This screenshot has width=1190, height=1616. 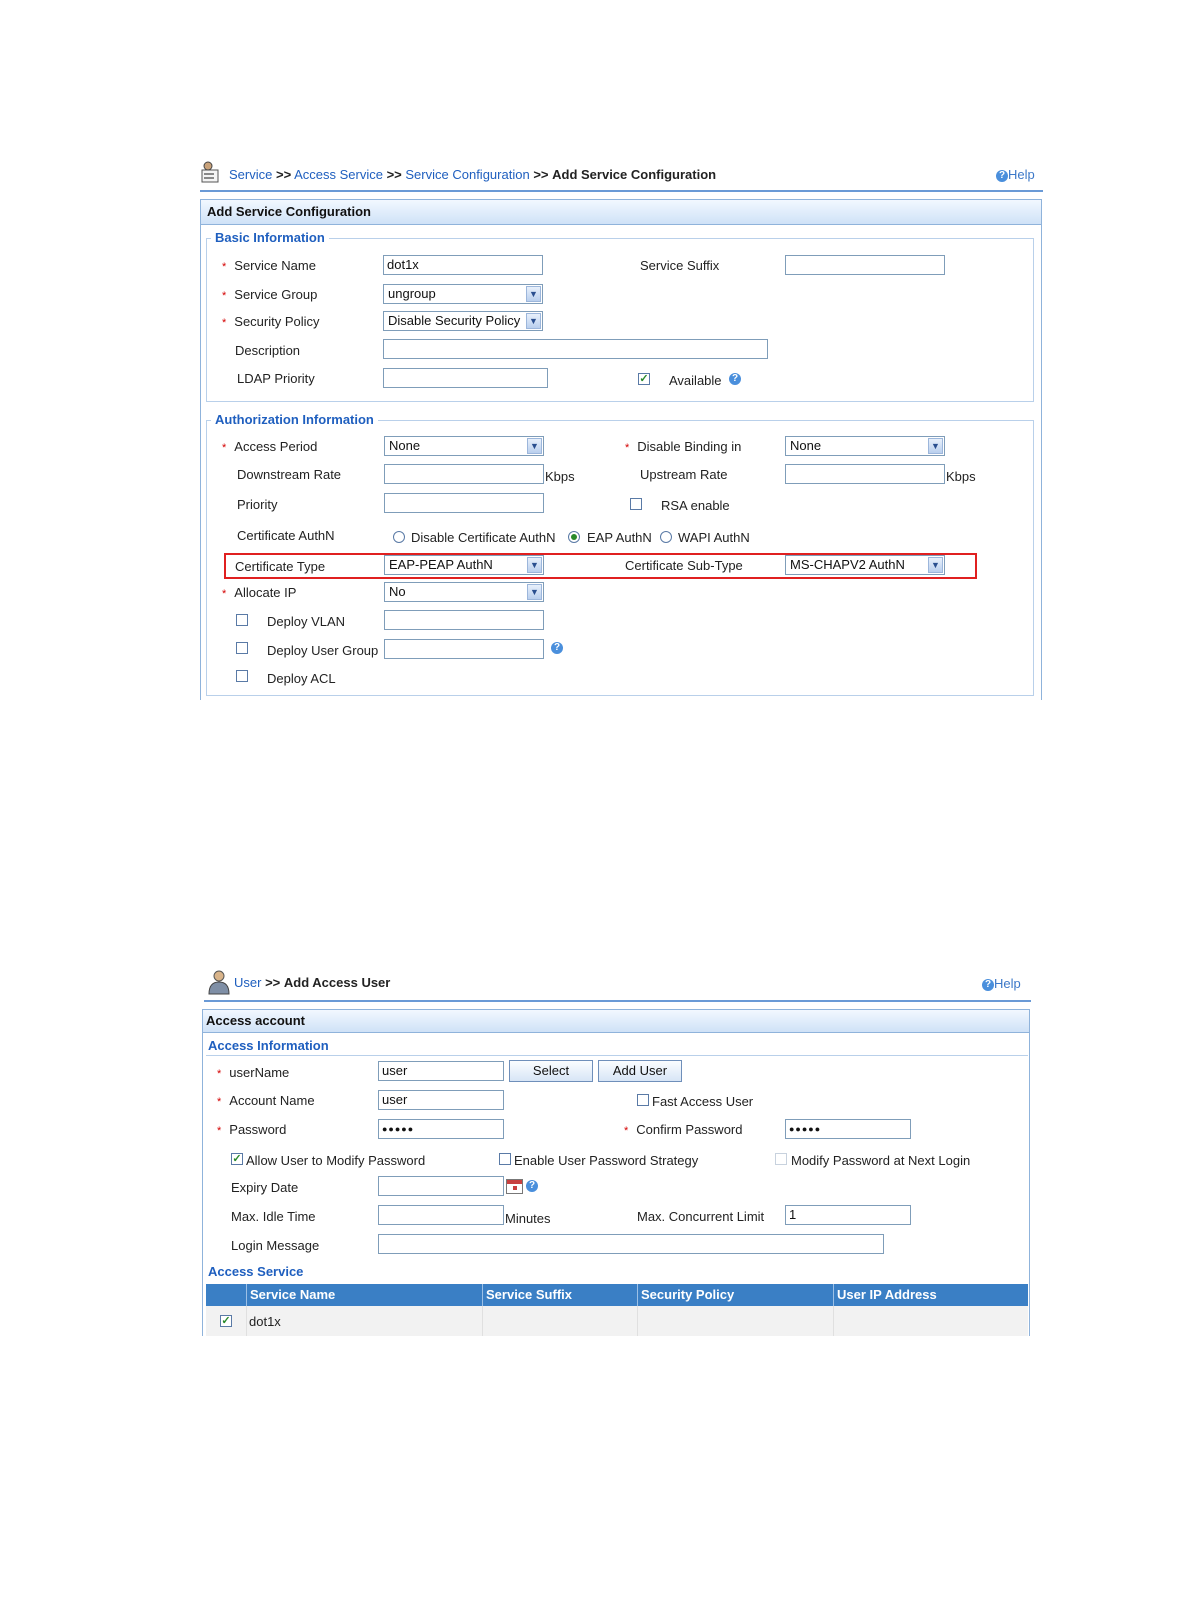 What do you see at coordinates (695, 505) in the screenshot?
I see `rsa-enable-label: RSA enable` at bounding box center [695, 505].